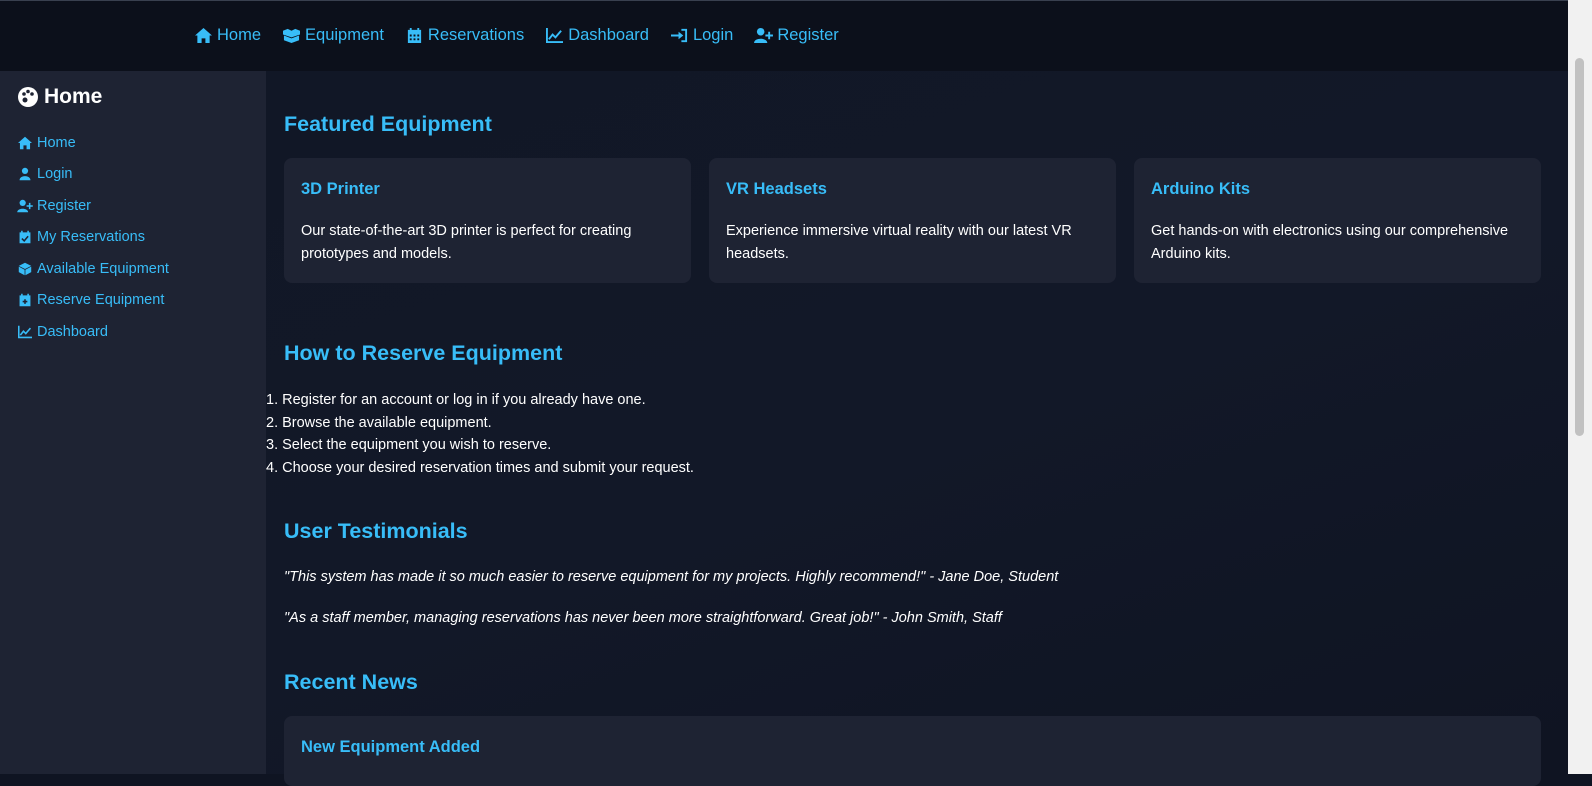  Describe the element at coordinates (91, 237) in the screenshot. I see `sidebar-item-label: My Reservations` at that location.